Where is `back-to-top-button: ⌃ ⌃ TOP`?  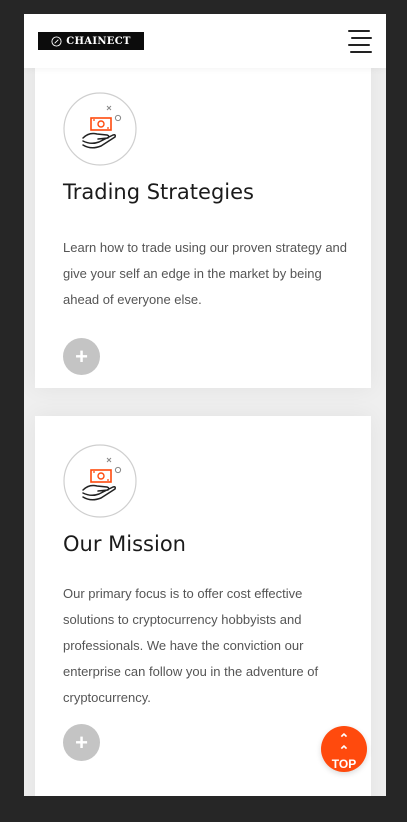
back-to-top-button: ⌃ ⌃ TOP is located at coordinates (344, 749).